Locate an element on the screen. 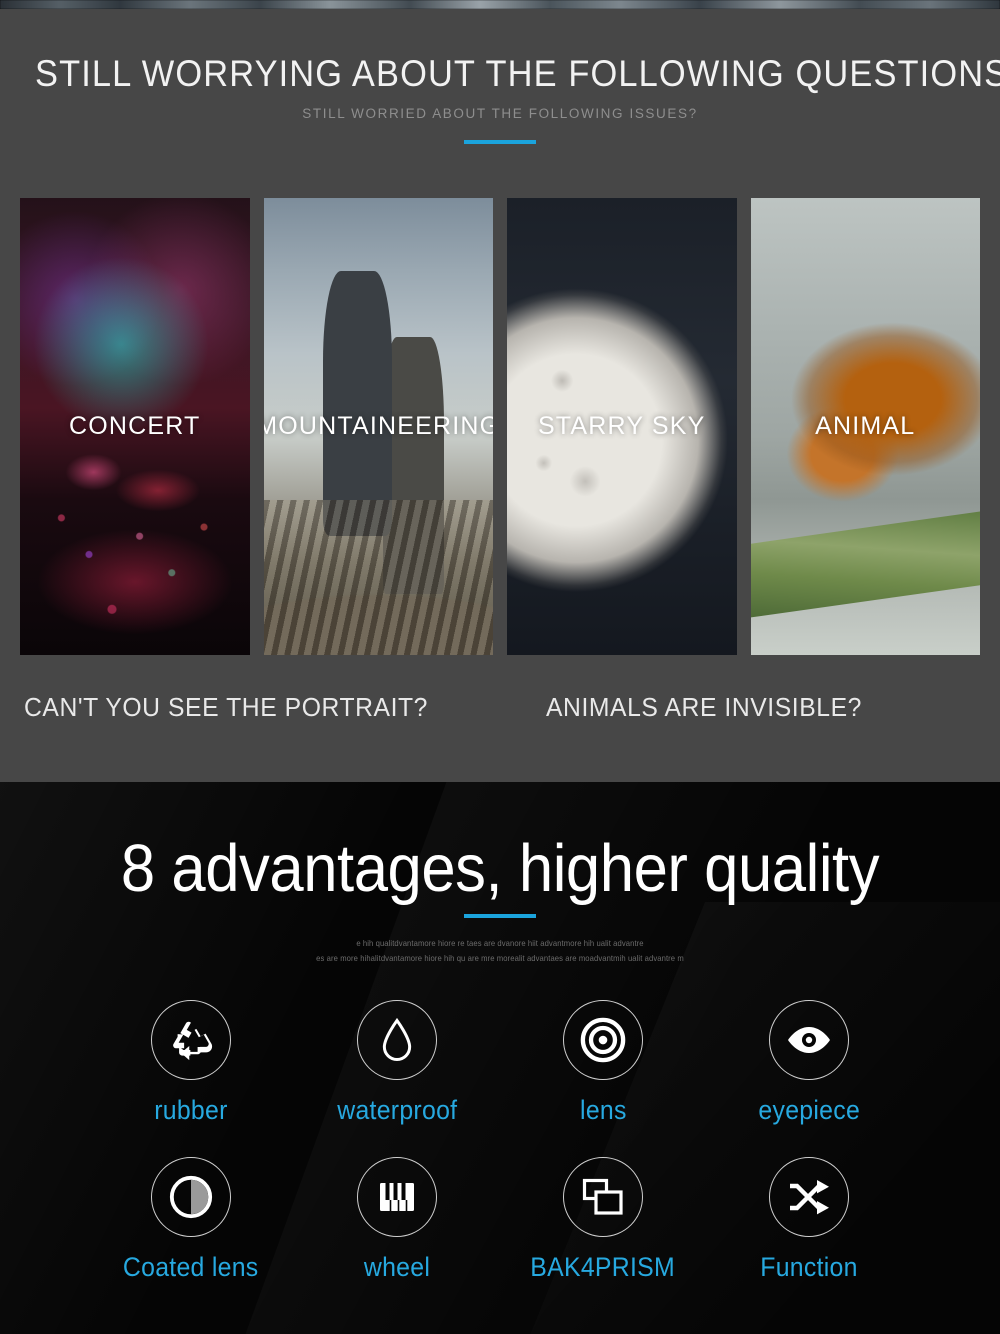 This screenshot has height=1334, width=1000. scenario-card-starry-sky: STARRY SKY is located at coordinates (622, 426).